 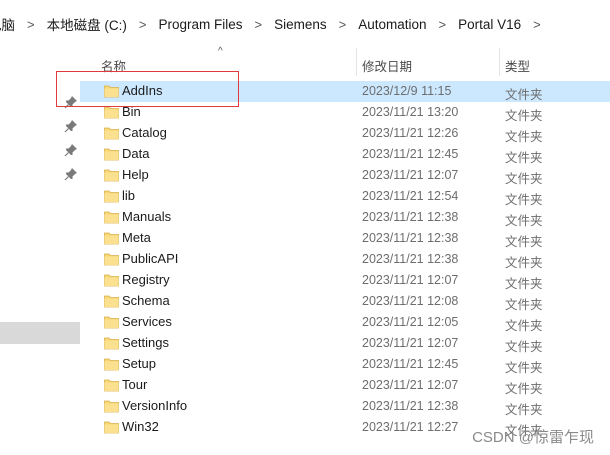 I want to click on file-row: Services 2023/11/21 12:05 文件夹, so click(x=345, y=322).